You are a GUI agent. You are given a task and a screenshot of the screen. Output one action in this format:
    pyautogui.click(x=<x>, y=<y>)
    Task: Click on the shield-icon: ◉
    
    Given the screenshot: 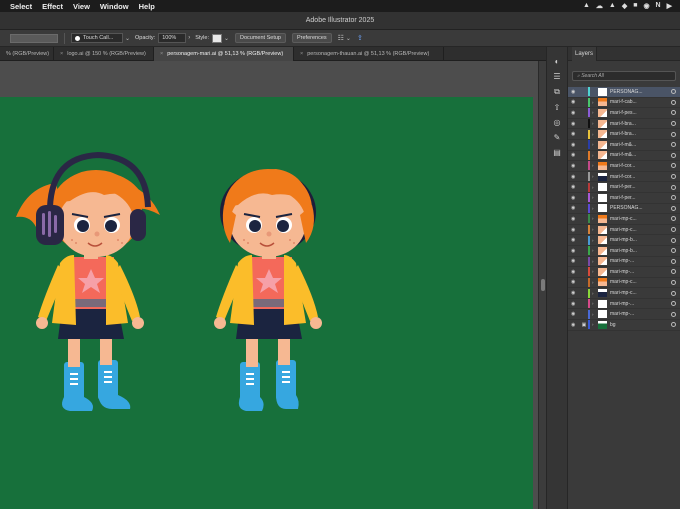 What is the action you would take?
    pyautogui.click(x=646, y=6)
    